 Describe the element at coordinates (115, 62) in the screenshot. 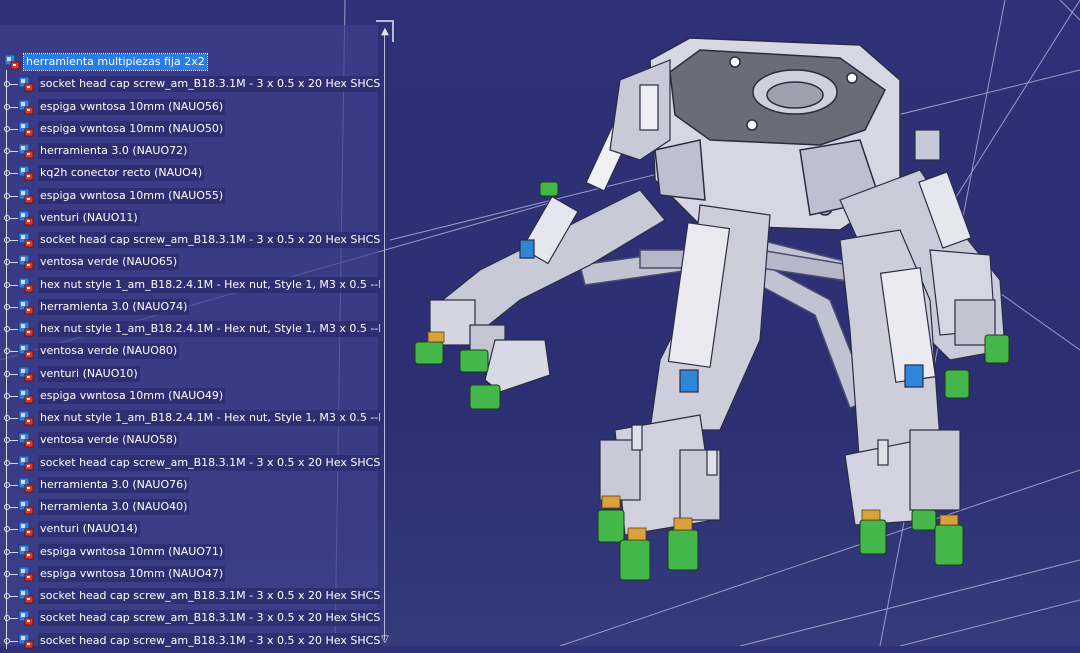

I see `tree-root-label: herramienta multipiezas fija 2x2` at that location.